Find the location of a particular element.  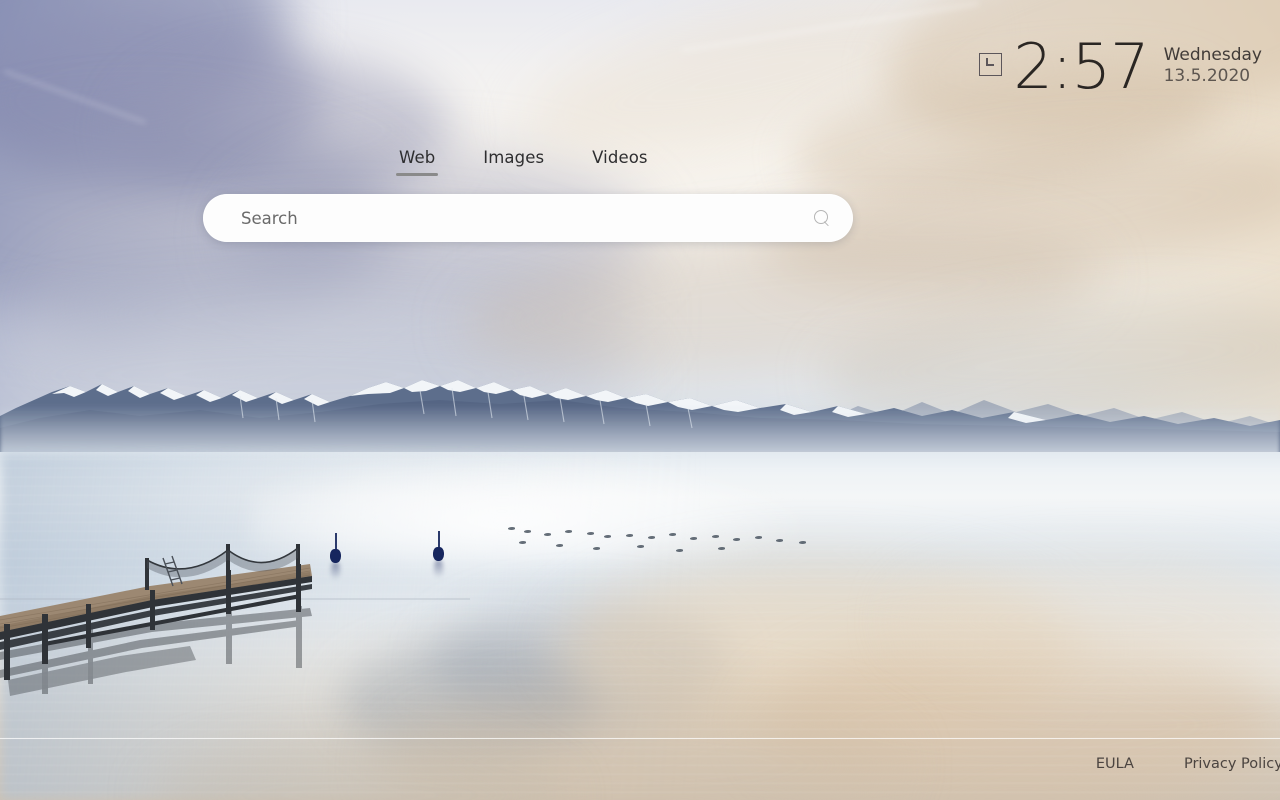

clock-square-icon is located at coordinates (991, 64).